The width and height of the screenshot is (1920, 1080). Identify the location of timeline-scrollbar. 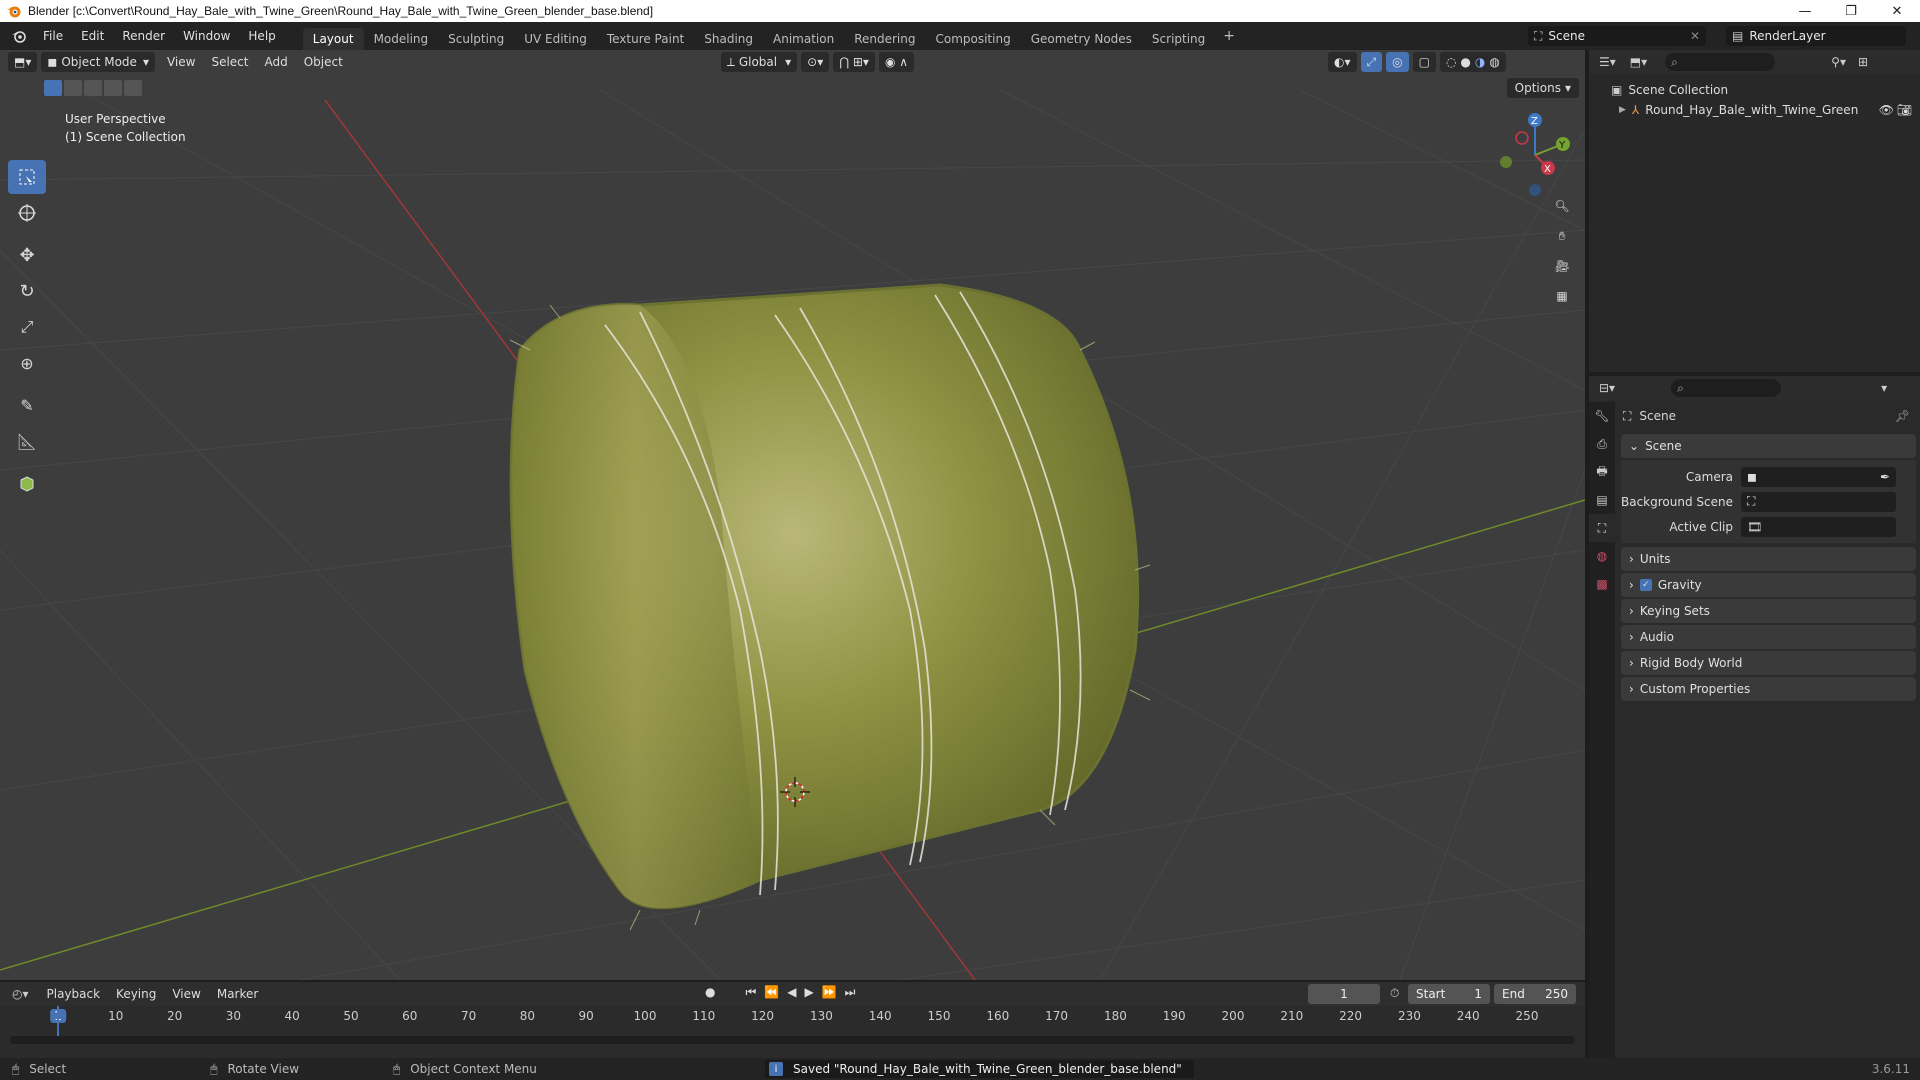
(792, 1040).